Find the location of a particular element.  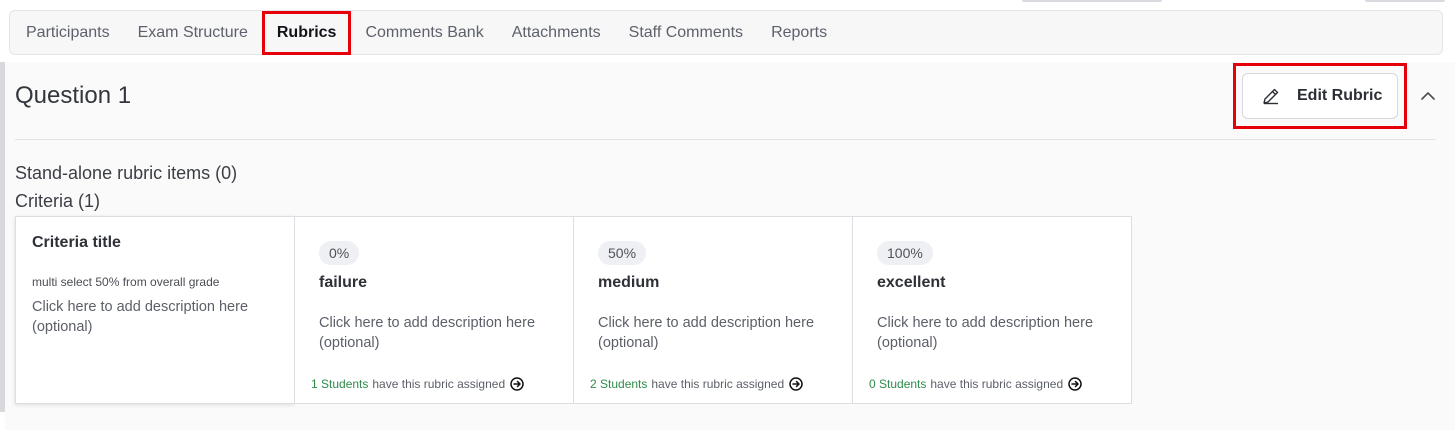

divider is located at coordinates (725, 139).